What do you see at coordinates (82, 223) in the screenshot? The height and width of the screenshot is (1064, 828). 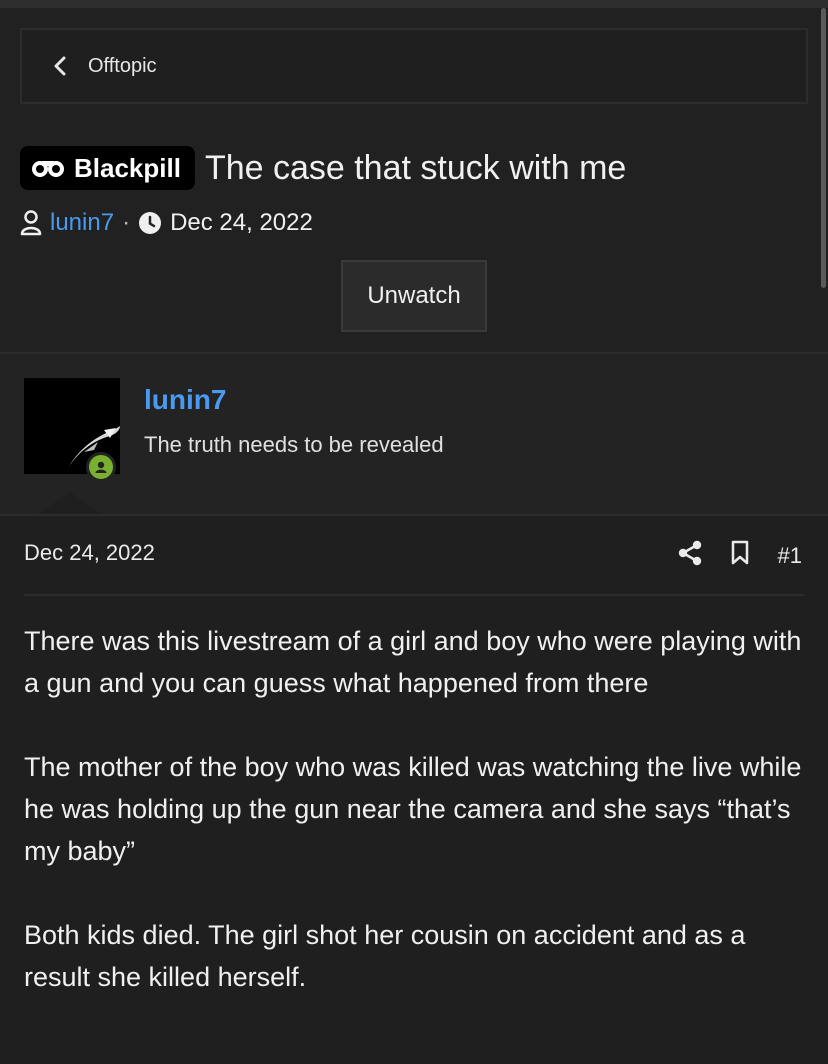 I see `thread-author-link: lunin7` at bounding box center [82, 223].